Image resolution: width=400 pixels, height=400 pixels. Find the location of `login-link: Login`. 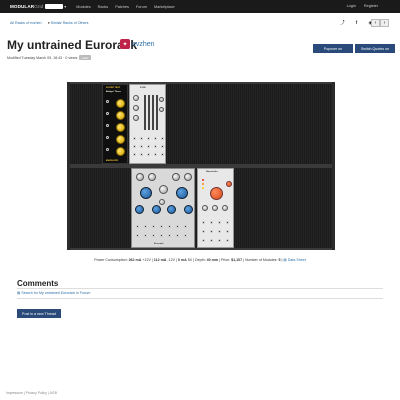

login-link: Login is located at coordinates (351, 6).